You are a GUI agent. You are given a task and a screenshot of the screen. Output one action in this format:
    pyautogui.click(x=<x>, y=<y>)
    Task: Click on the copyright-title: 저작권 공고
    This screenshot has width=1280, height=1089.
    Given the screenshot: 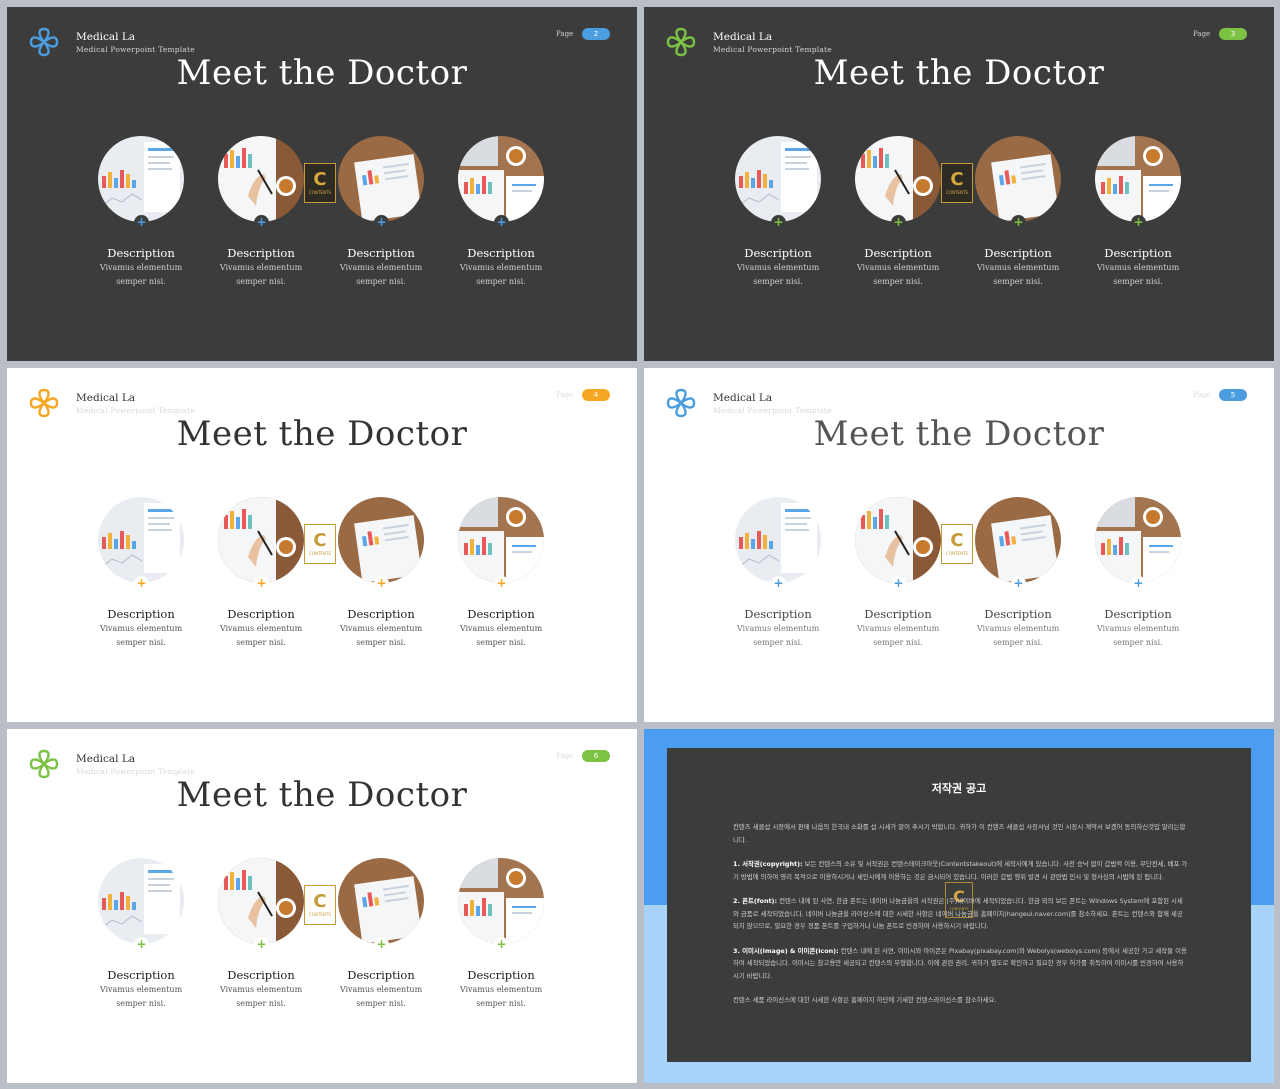 What is the action you would take?
    pyautogui.click(x=959, y=788)
    